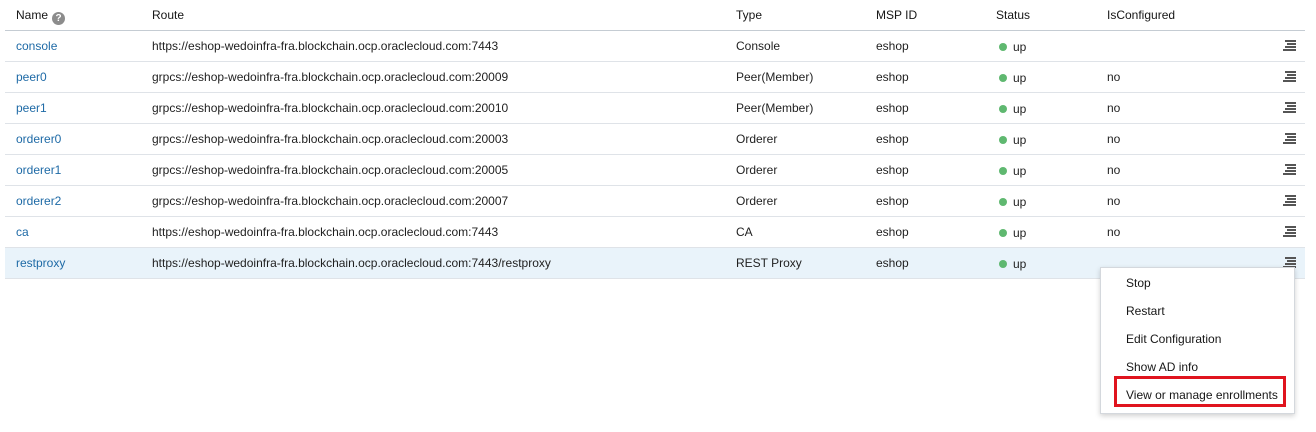 The height and width of the screenshot is (432, 1316). Describe the element at coordinates (758, 46) in the screenshot. I see `type-cell: Console` at that location.